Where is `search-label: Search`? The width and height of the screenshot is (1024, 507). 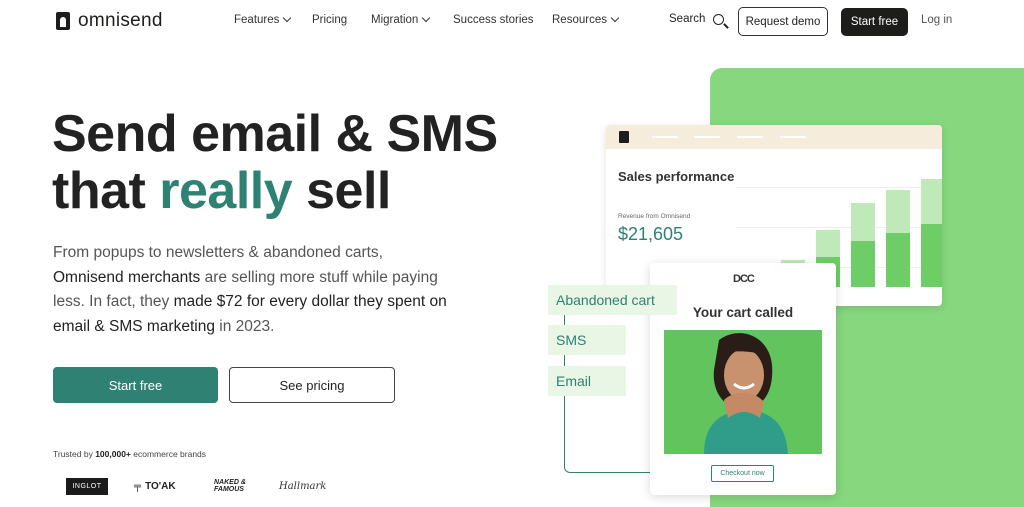
search-label: Search is located at coordinates (687, 19).